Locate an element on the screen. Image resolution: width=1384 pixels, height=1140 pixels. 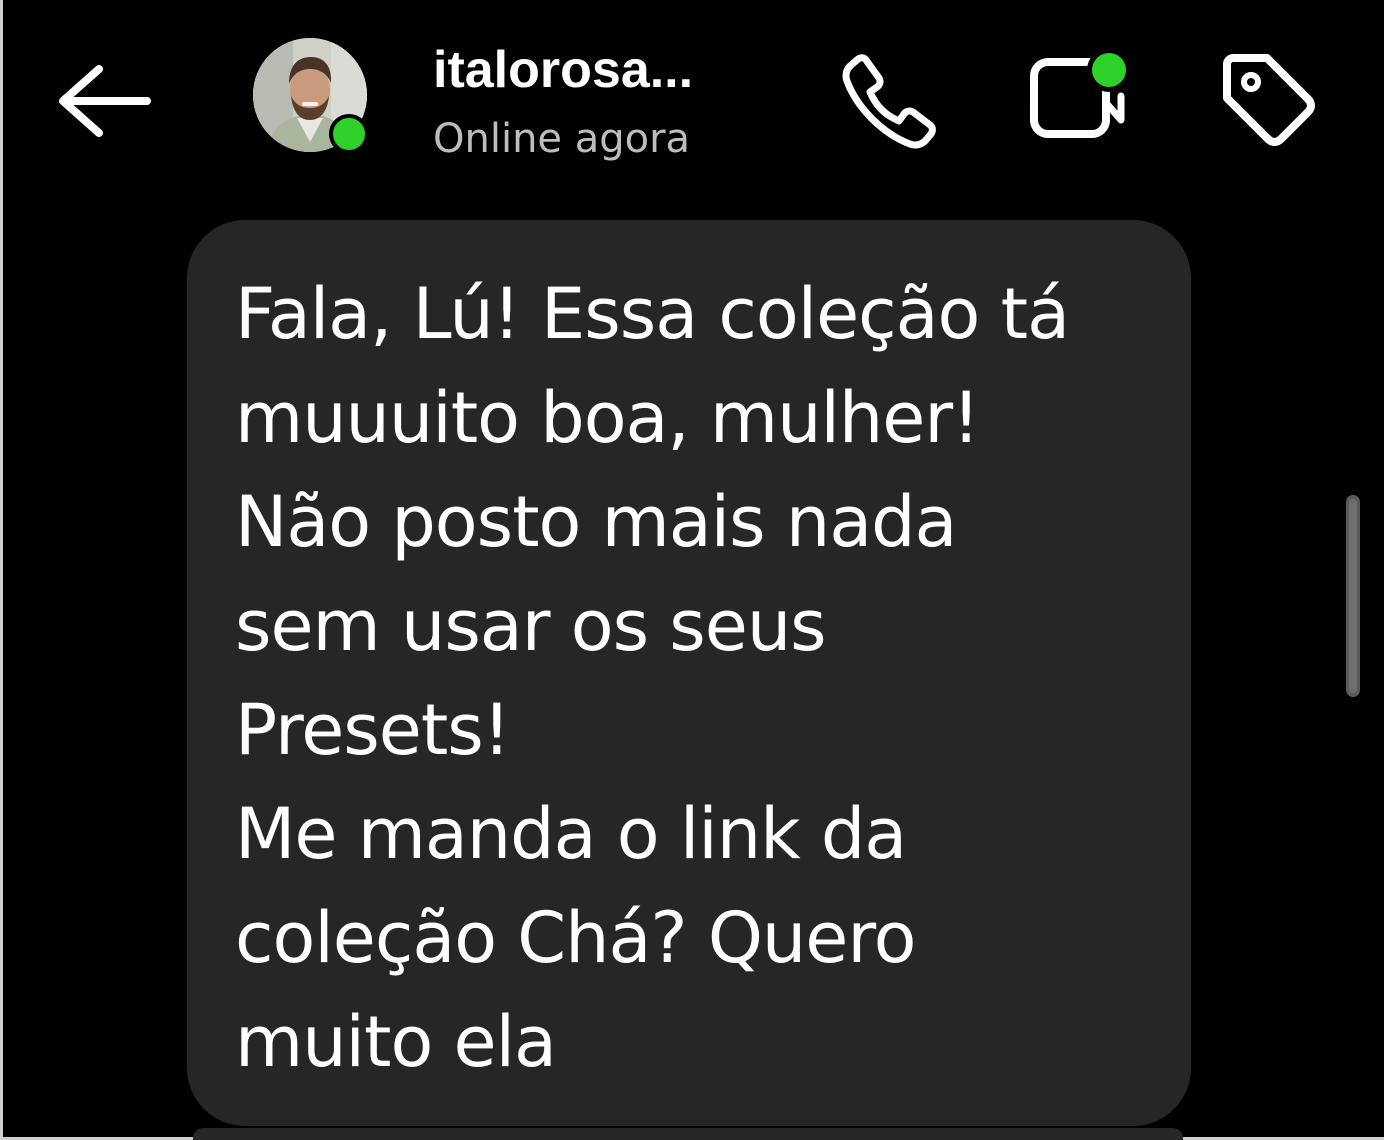
contact-avatar-group is located at coordinates (311, 96).